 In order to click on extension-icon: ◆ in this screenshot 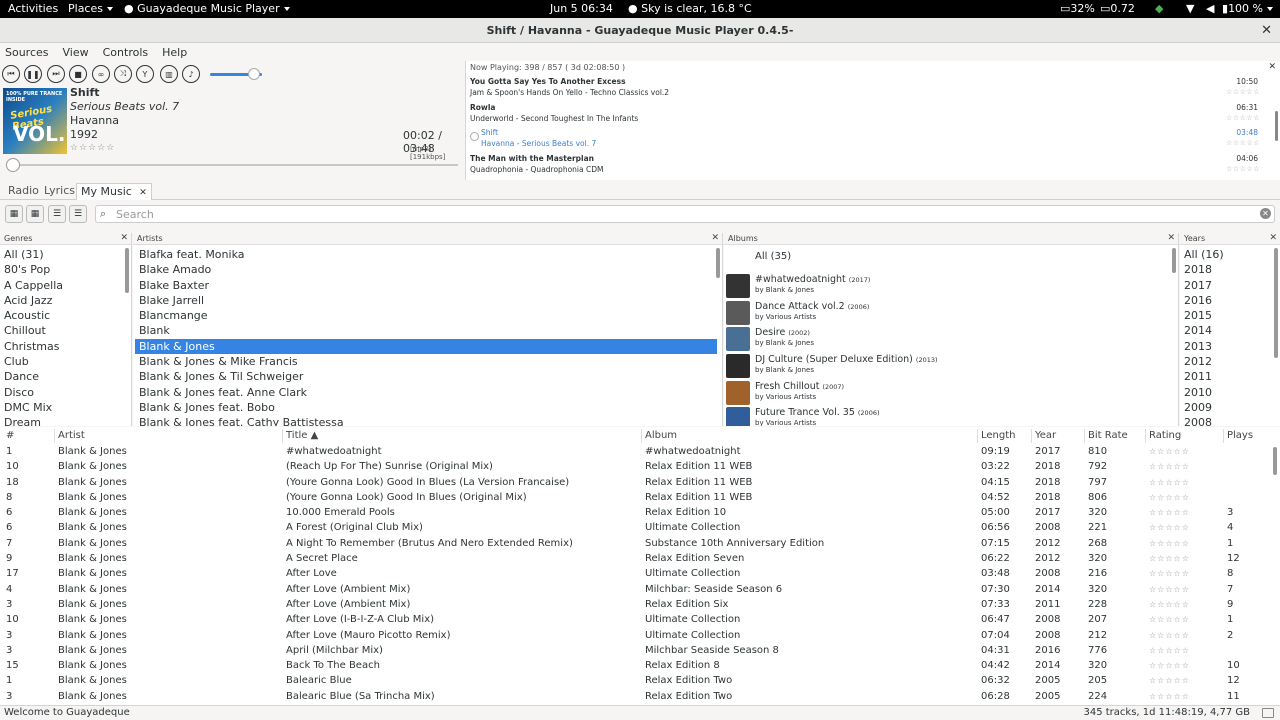, I will do `click(1159, 8)`.